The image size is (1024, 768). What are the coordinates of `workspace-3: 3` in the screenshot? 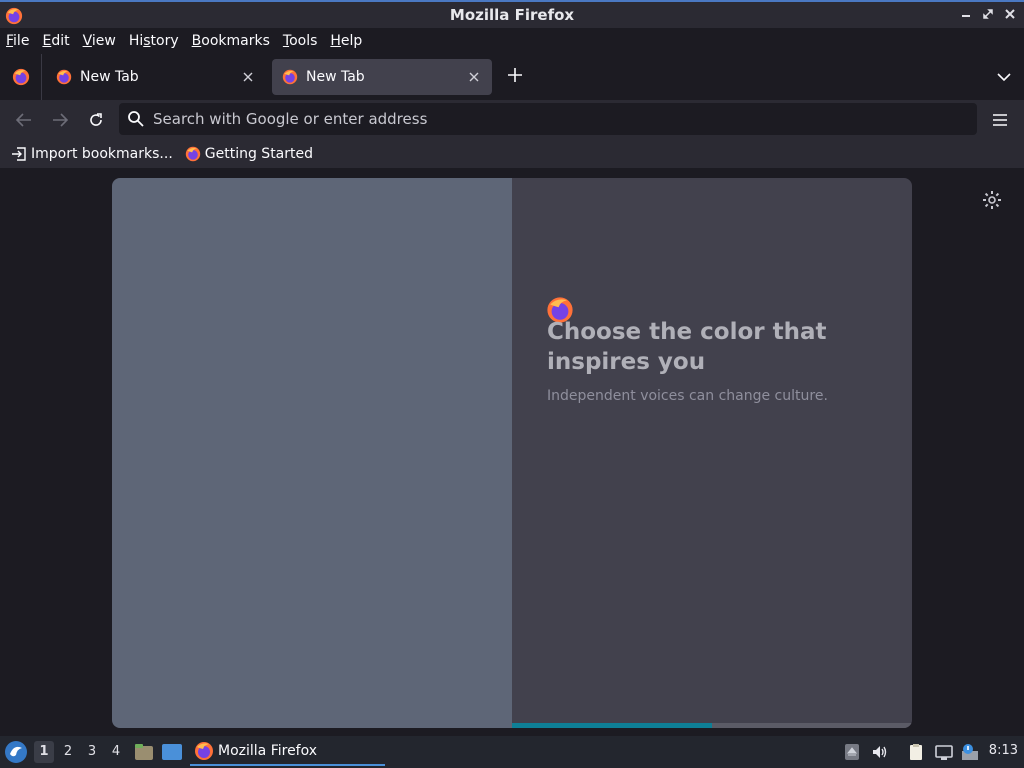 It's located at (92, 752).